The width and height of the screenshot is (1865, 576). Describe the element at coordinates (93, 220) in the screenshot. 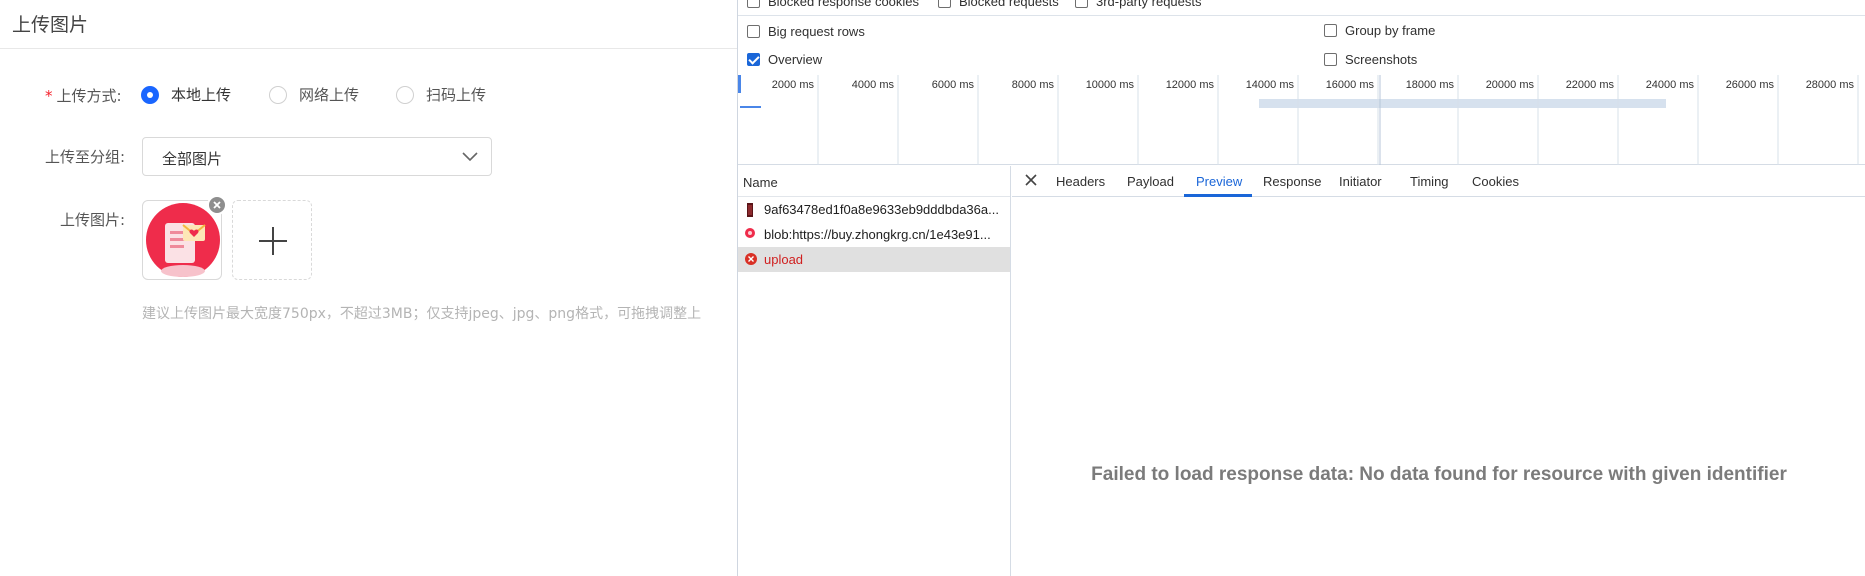

I see `upload-image-label: 上传图片:` at that location.